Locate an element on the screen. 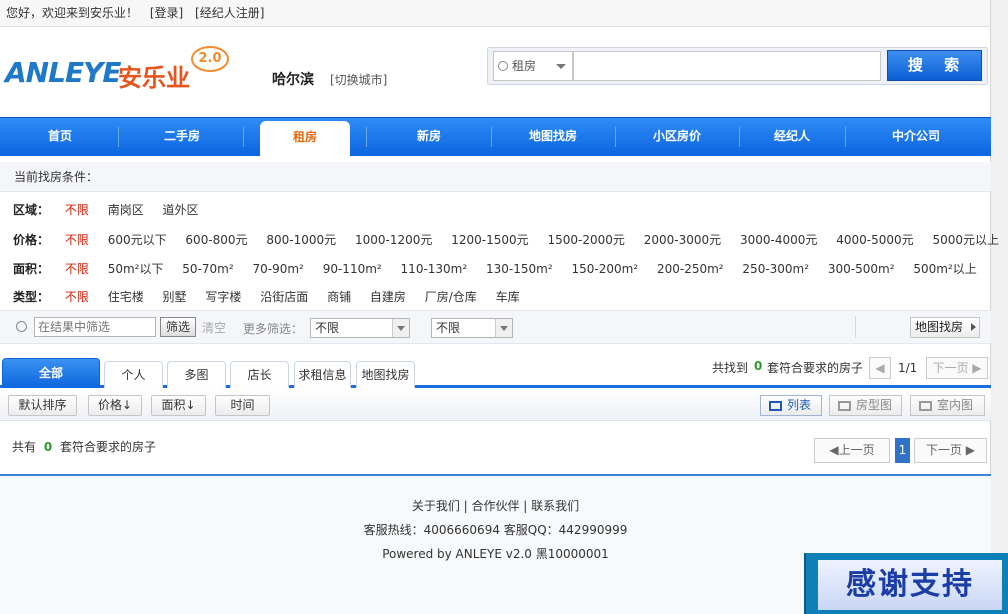 The image size is (1008, 614). logo-chinese: 安乐业 is located at coordinates (154, 78).